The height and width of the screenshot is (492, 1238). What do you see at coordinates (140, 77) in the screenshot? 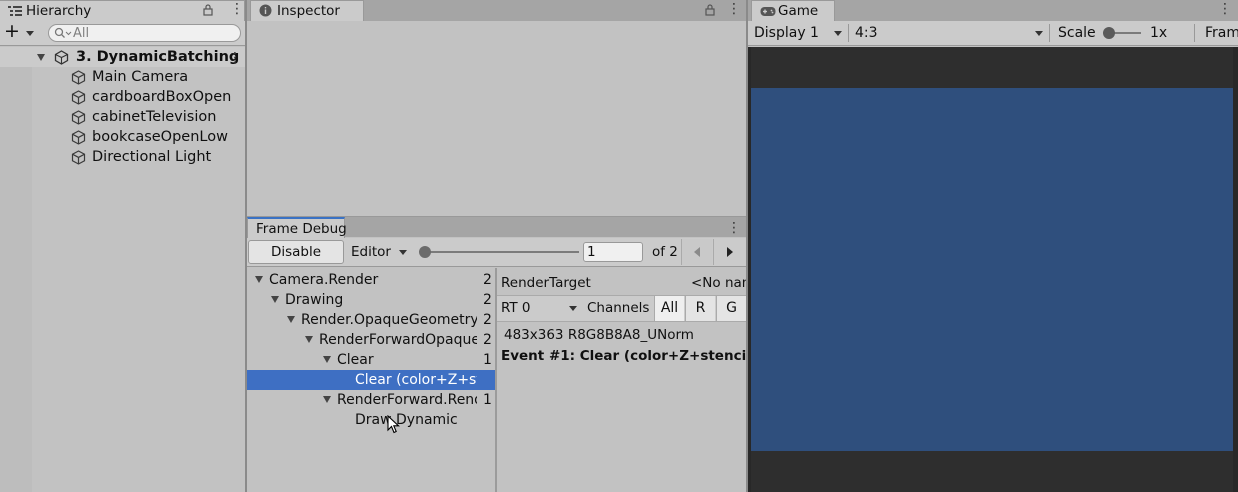
I see `hierarchy-item-label: Main Camera` at bounding box center [140, 77].